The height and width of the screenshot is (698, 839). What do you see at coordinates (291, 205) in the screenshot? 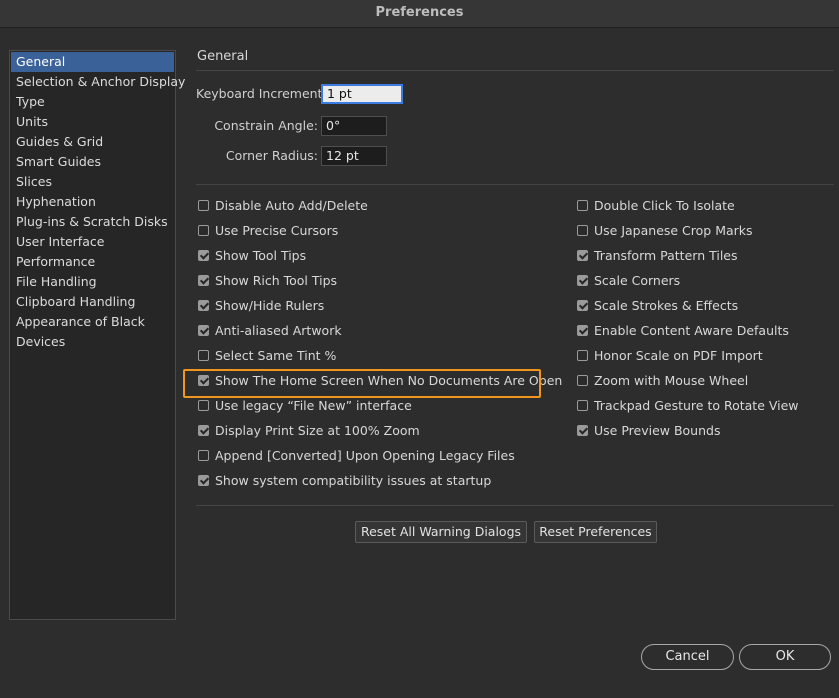
I see `option-label: Disable Auto Add/Delete` at bounding box center [291, 205].